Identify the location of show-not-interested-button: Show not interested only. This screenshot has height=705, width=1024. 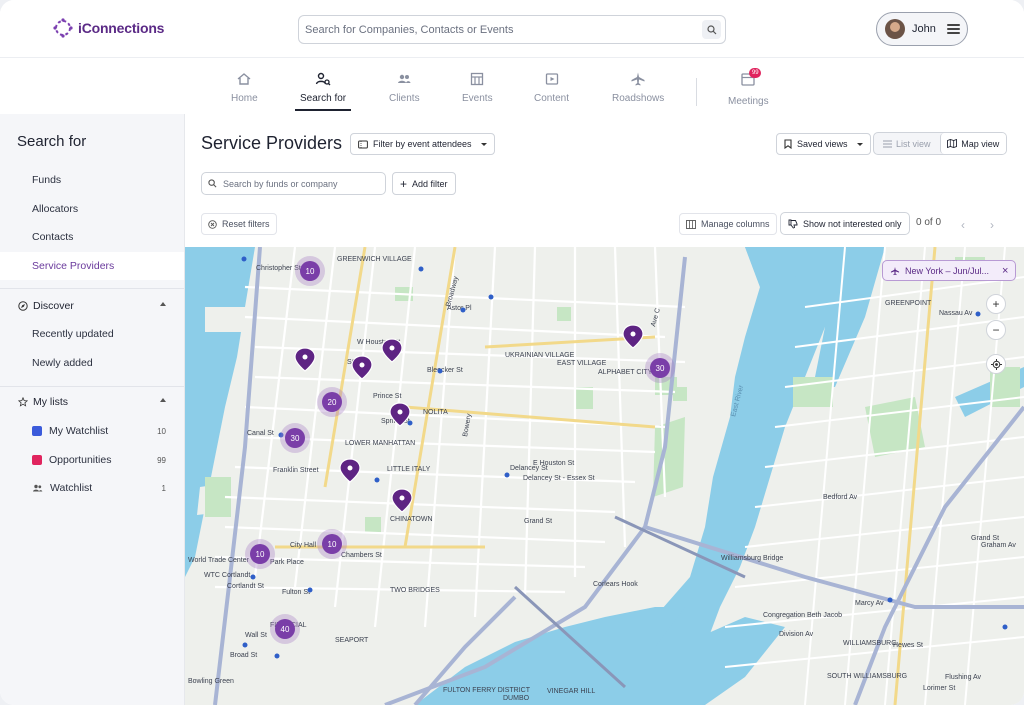
(845, 223).